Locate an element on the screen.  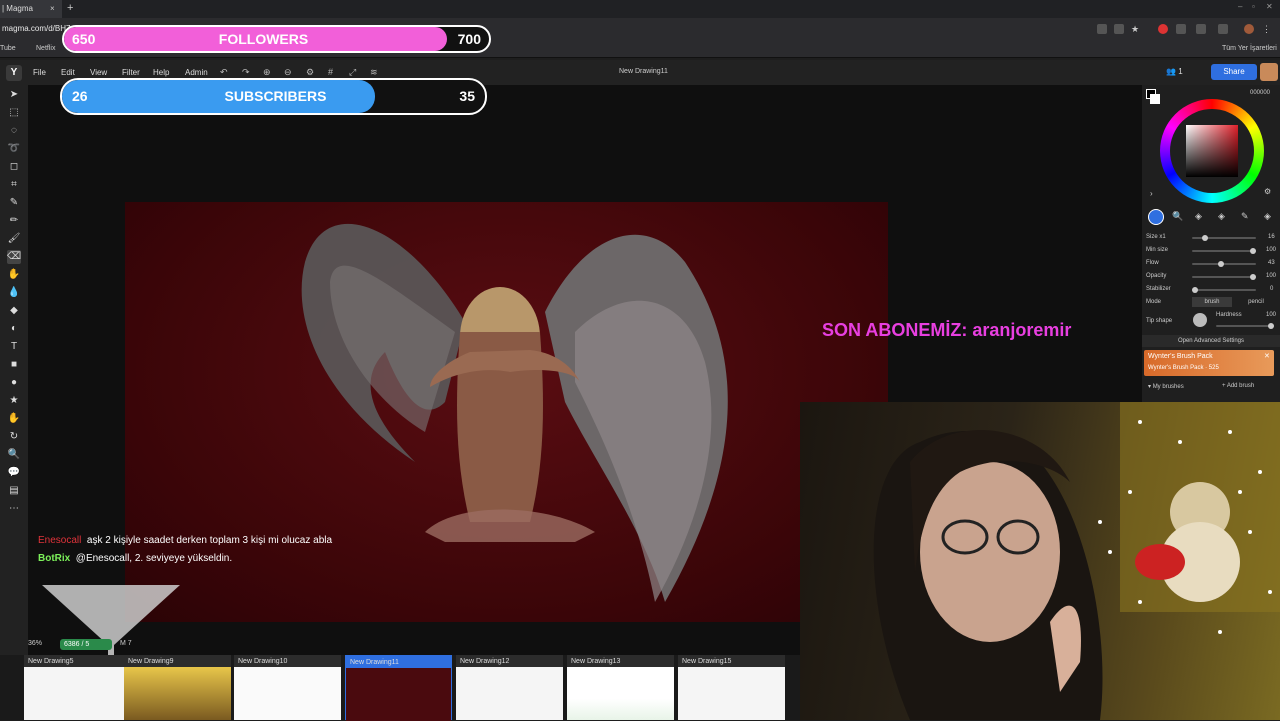
drawing-thumb: New Drawing9 is located at coordinates (177, 687).